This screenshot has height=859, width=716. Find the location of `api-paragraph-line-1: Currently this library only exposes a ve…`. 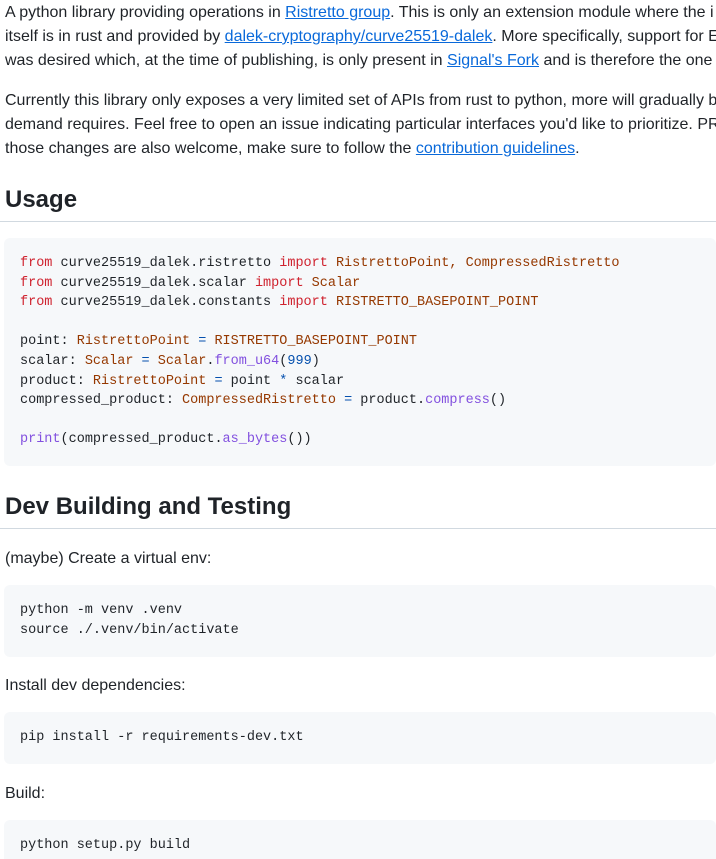

api-paragraph-line-1: Currently this library only exposes a ve… is located at coordinates (360, 100).